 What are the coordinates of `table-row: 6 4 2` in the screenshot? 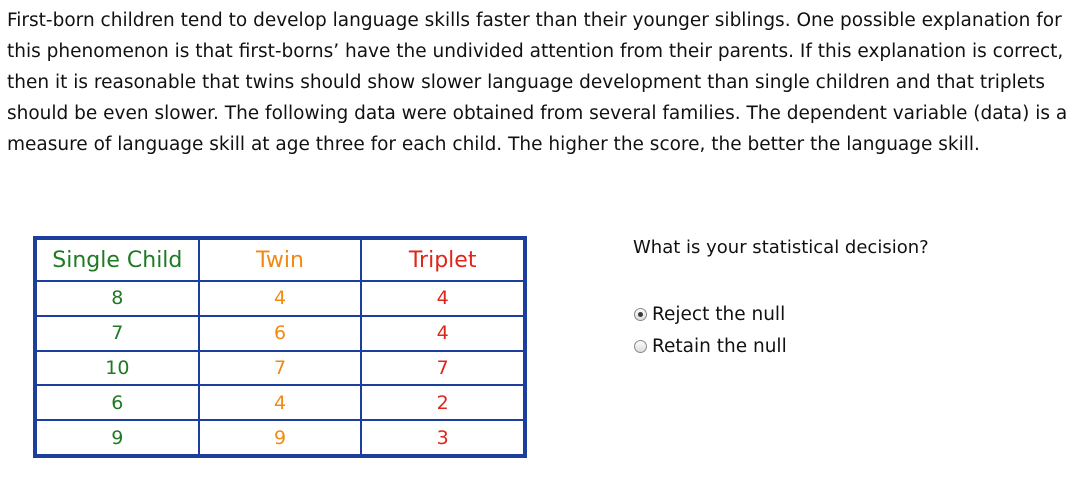 It's located at (280, 403).